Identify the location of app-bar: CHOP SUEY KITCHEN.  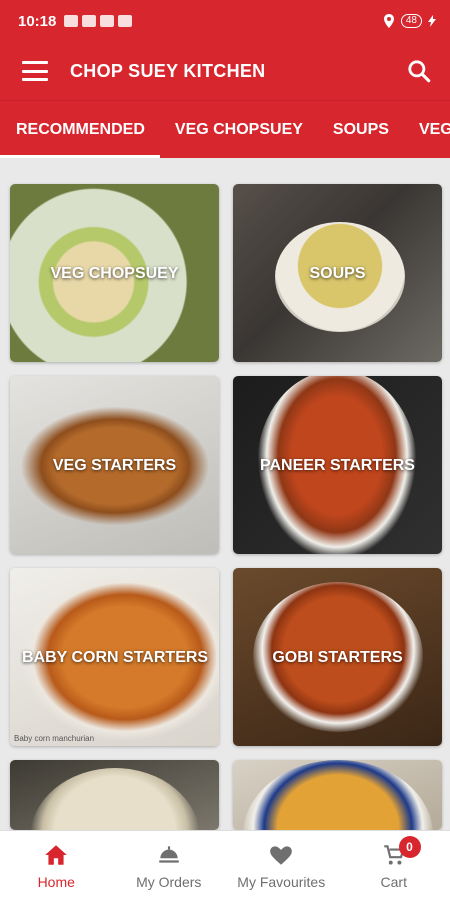
(225, 71).